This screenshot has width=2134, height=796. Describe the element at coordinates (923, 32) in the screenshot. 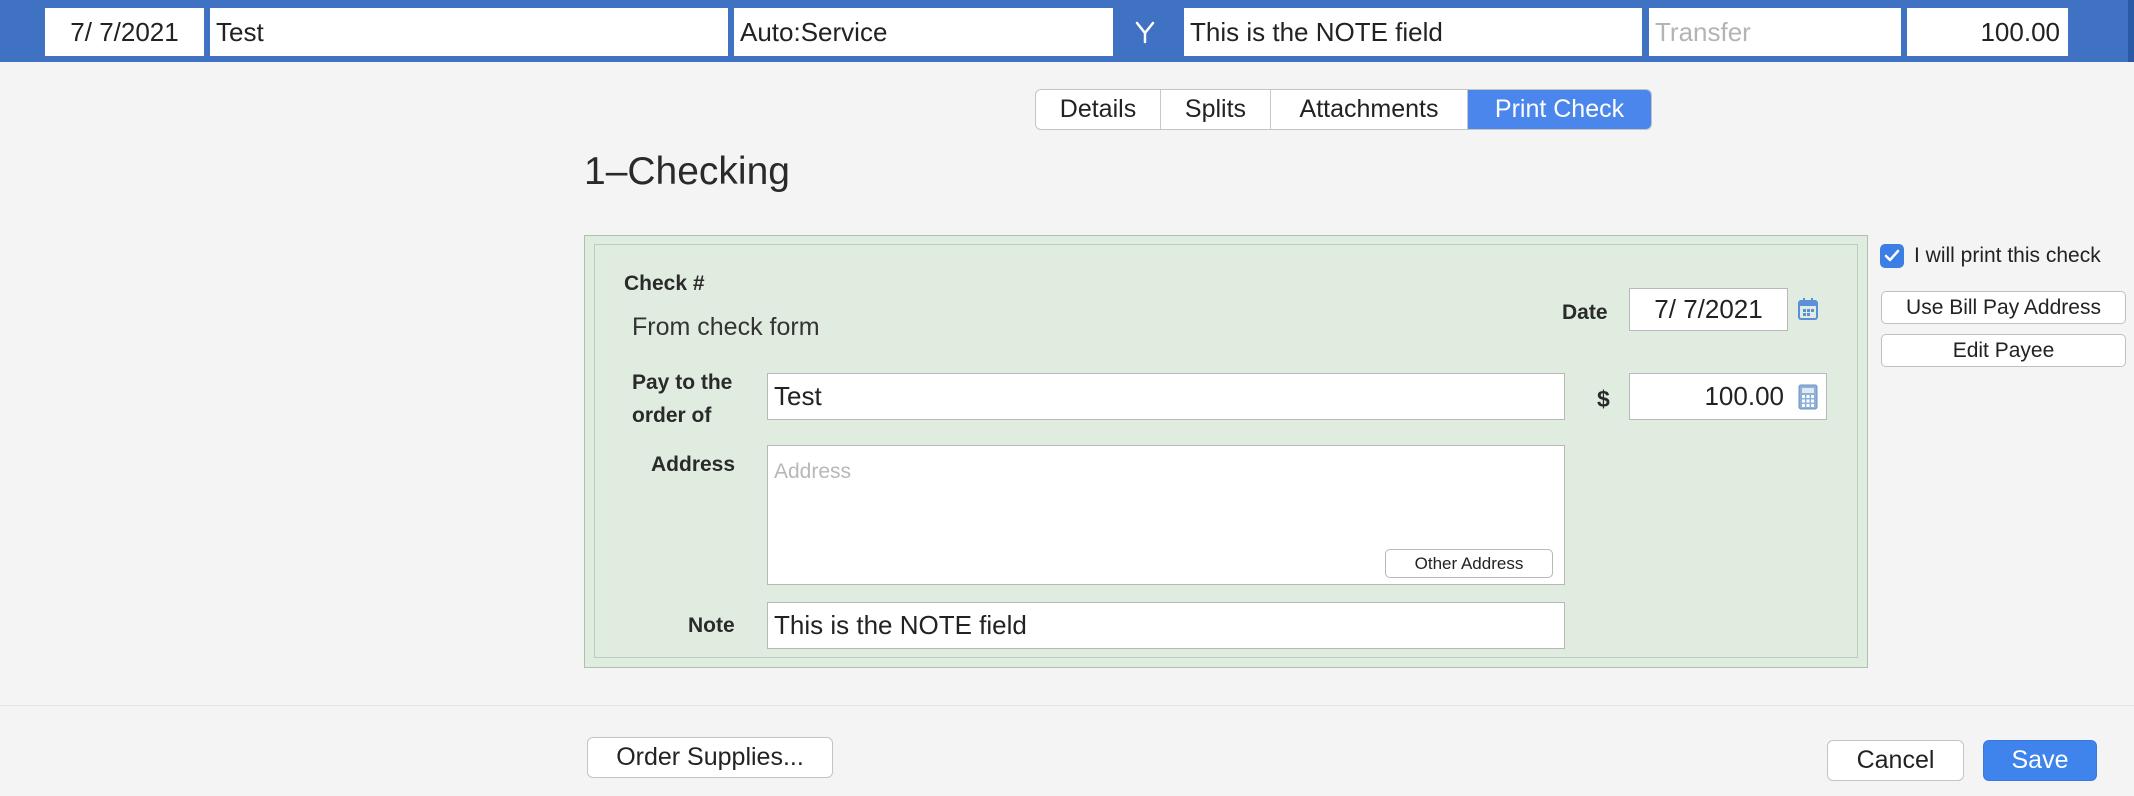

I see `register-category-field: Auto:Service` at that location.